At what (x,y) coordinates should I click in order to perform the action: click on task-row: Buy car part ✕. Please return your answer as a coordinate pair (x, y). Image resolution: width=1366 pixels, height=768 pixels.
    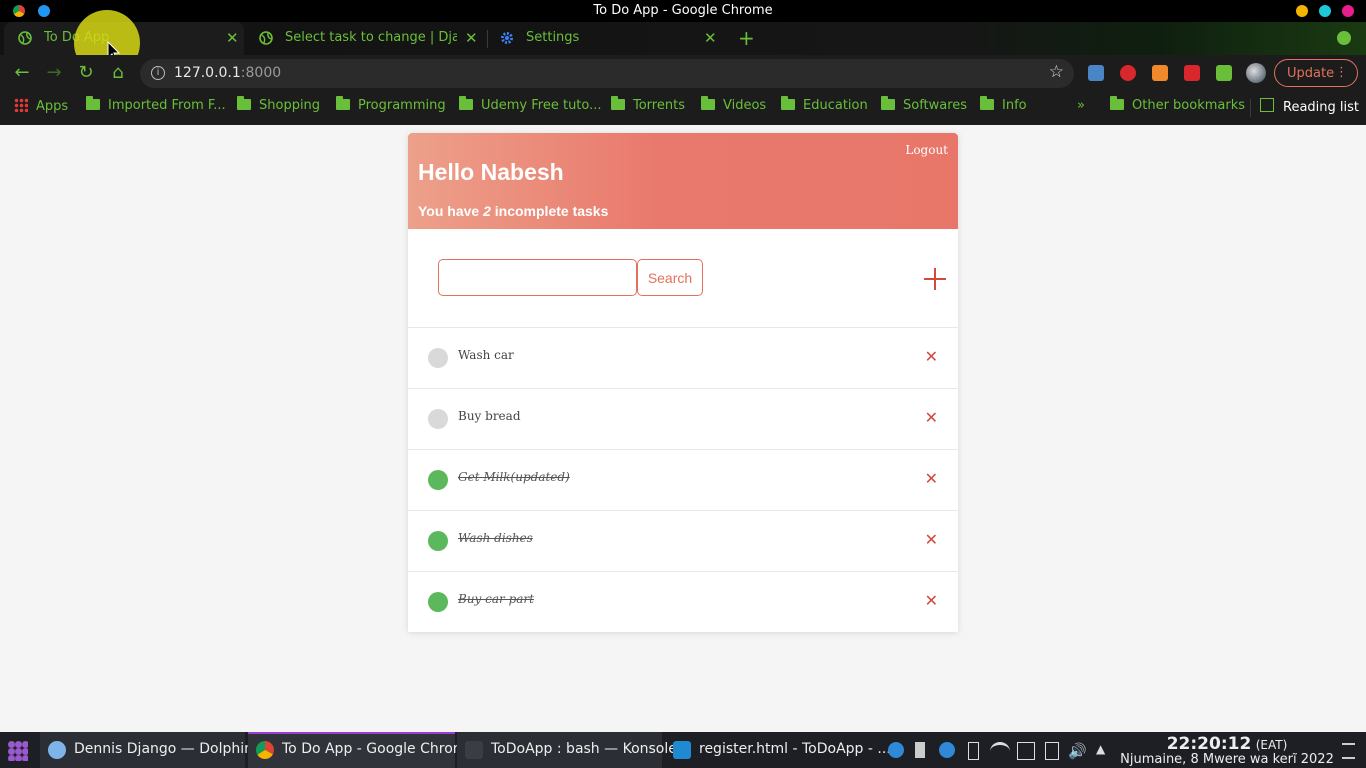
    Looking at the image, I should click on (683, 602).